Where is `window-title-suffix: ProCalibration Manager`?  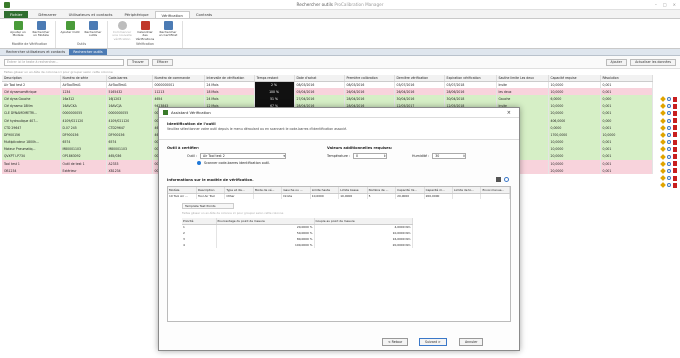
window-title-suffix: ProCalibration Manager is located at coordinates (359, 4).